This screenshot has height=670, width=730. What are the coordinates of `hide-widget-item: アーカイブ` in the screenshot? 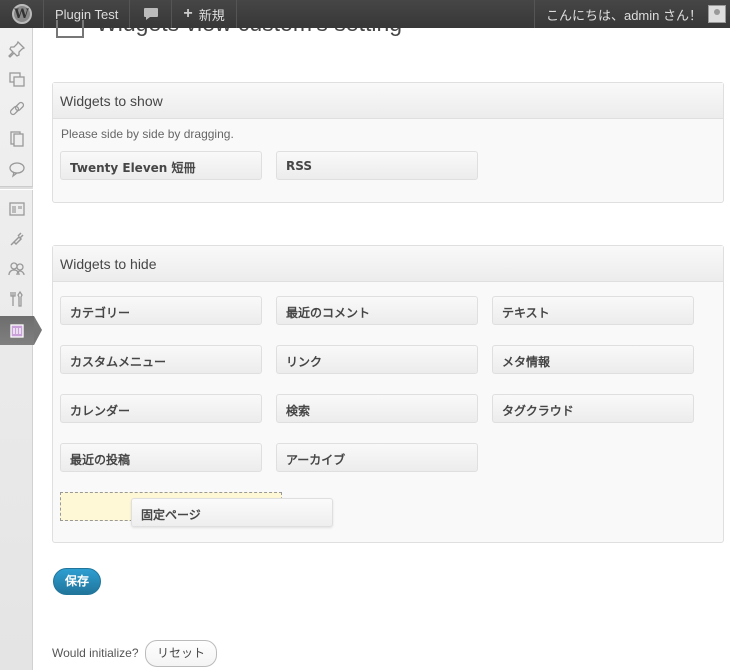 It's located at (377, 457).